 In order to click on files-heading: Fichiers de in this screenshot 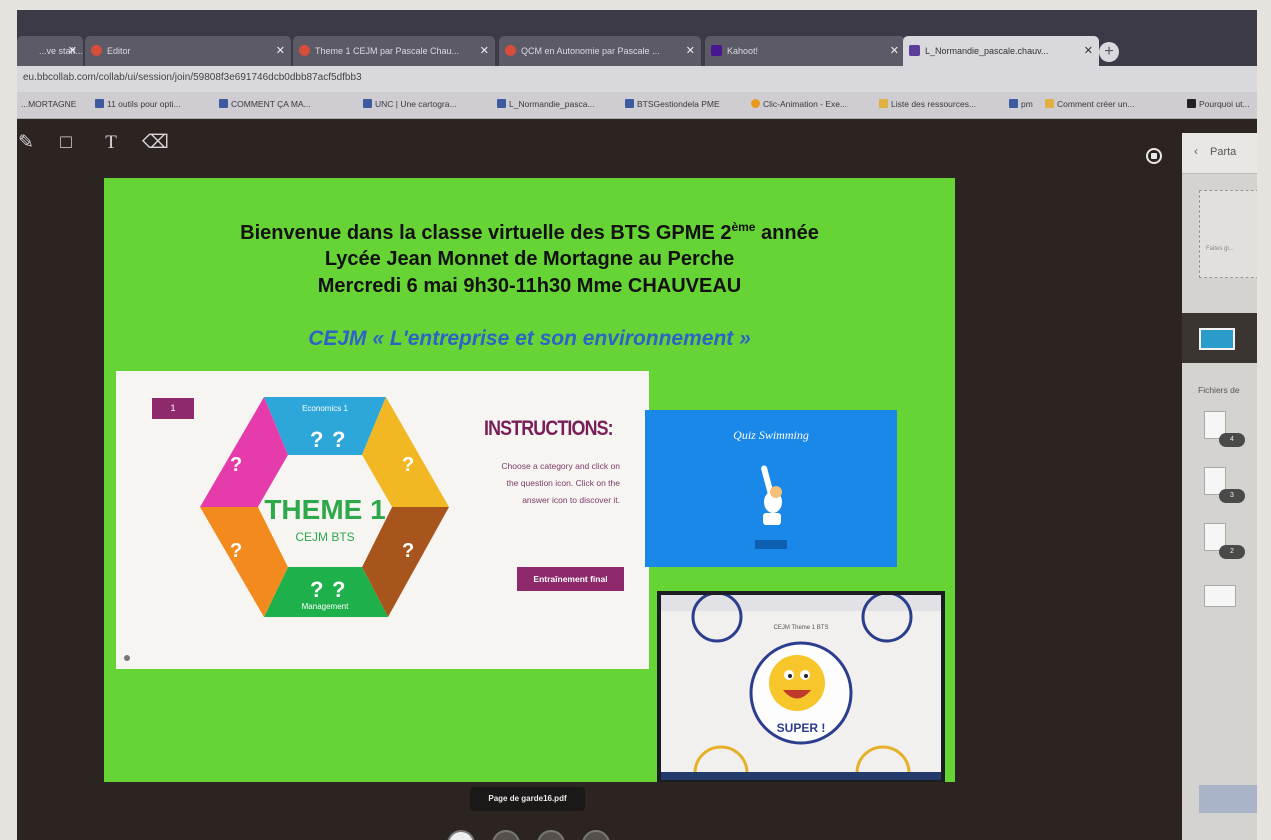, I will do `click(1219, 390)`.